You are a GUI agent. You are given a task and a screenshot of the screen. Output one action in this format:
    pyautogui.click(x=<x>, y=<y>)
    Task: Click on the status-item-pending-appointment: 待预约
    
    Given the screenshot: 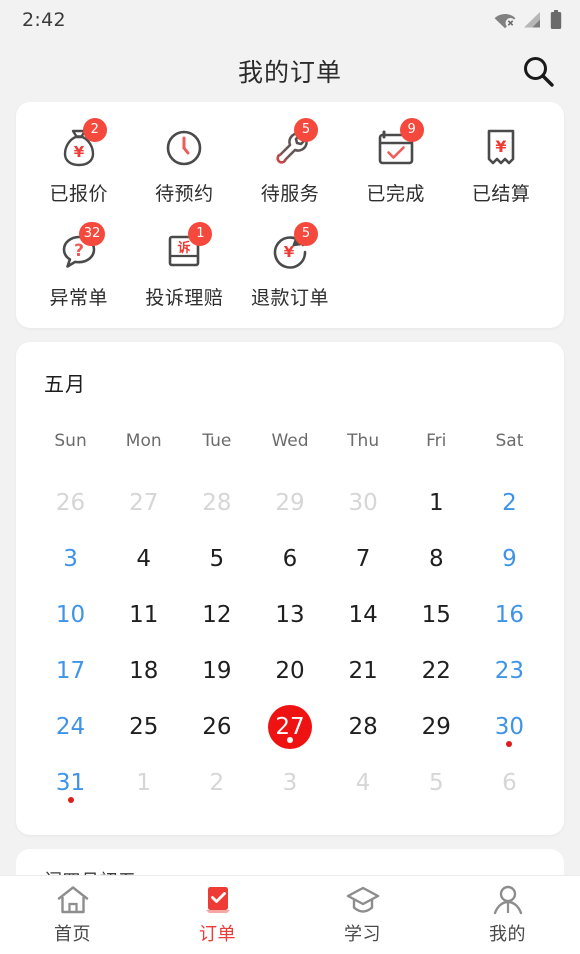 What is the action you would take?
    pyautogui.click(x=185, y=165)
    